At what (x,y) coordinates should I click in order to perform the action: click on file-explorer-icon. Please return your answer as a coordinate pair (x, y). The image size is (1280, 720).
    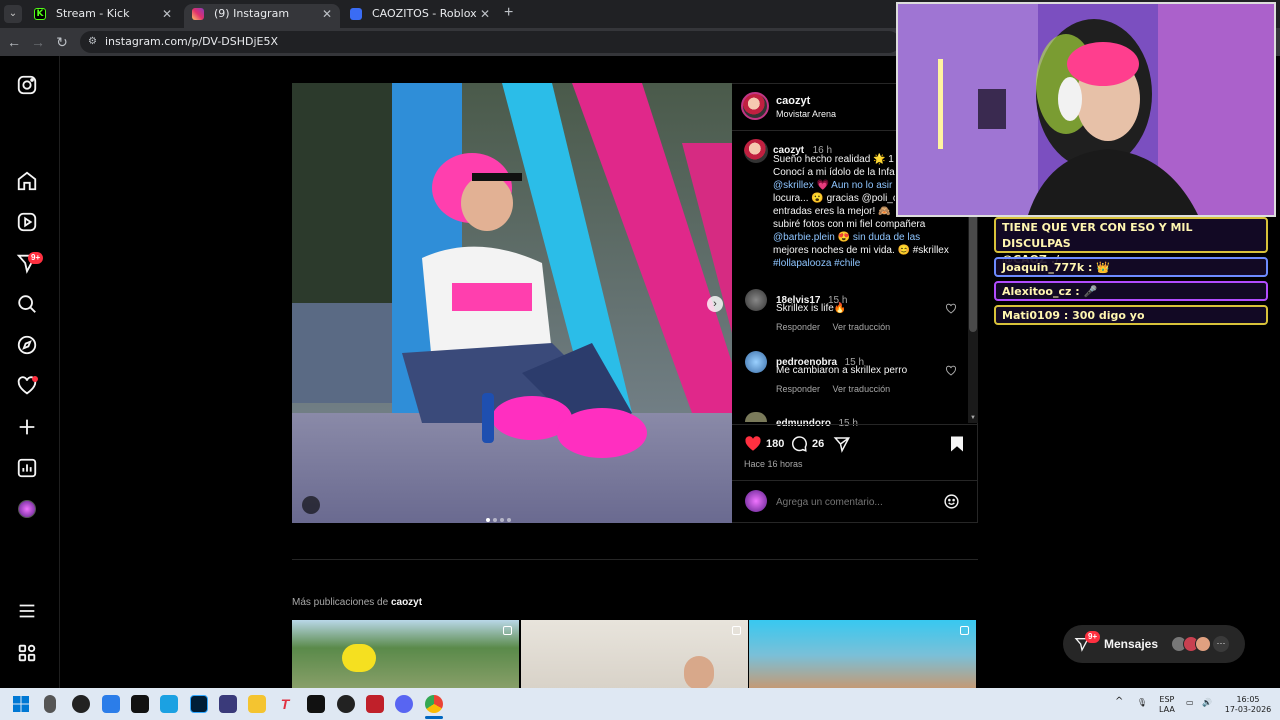
    Looking at the image, I should click on (257, 704).